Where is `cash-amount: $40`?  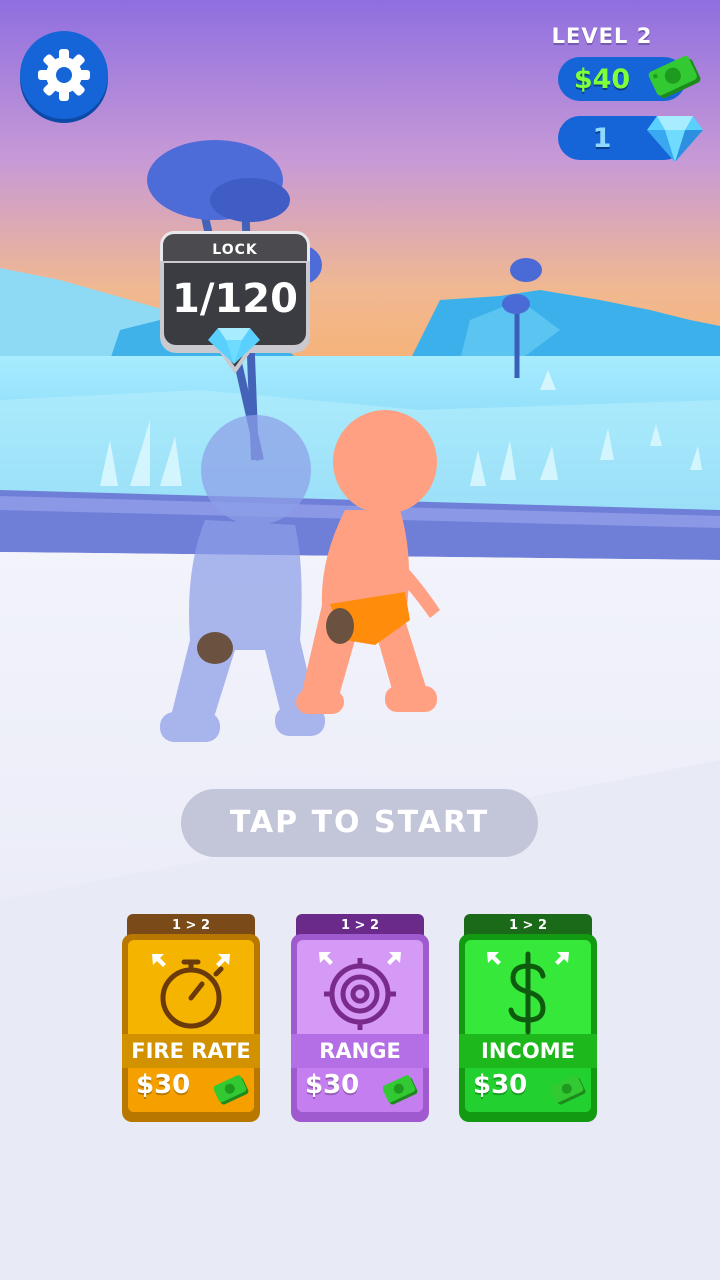 cash-amount: $40 is located at coordinates (602, 79).